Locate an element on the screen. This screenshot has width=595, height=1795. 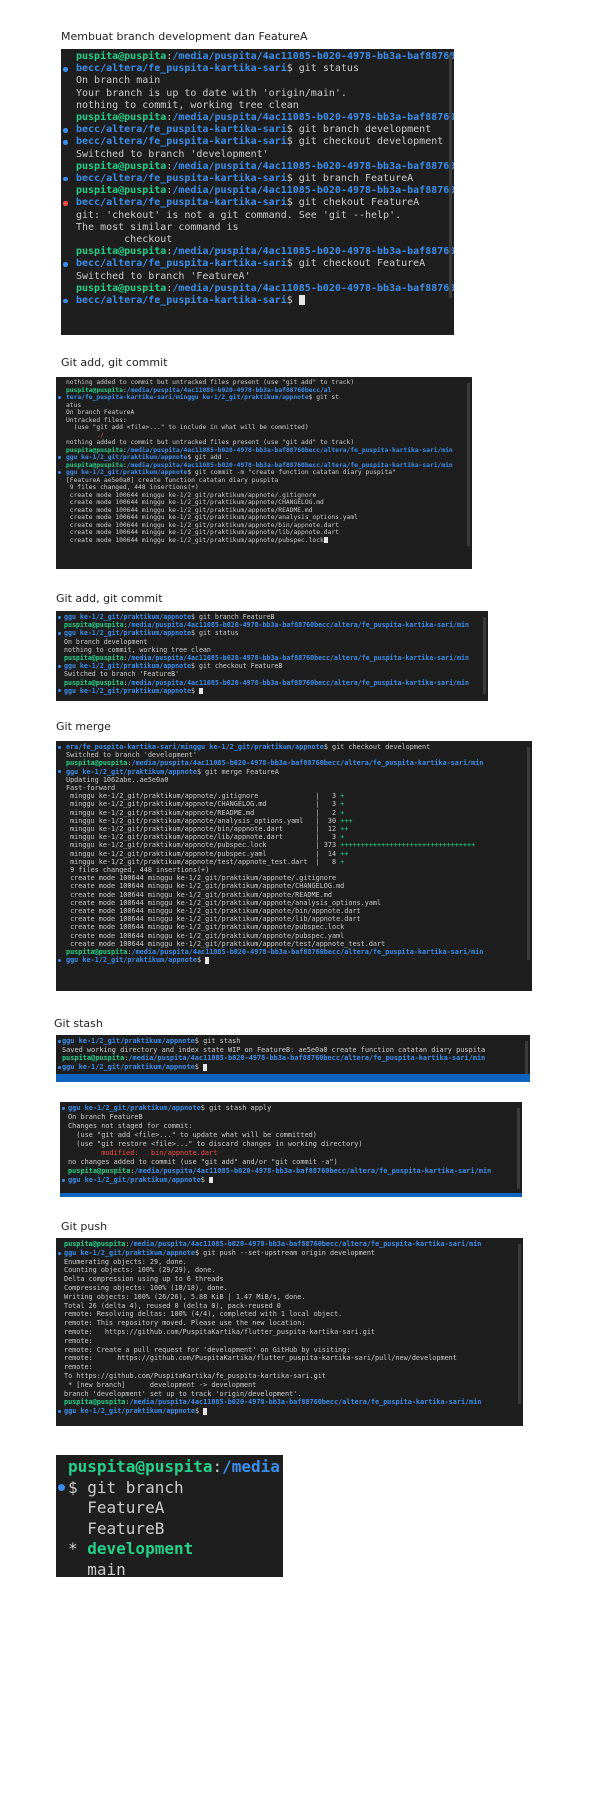
terminal-line: atus is located at coordinates (269, 406).